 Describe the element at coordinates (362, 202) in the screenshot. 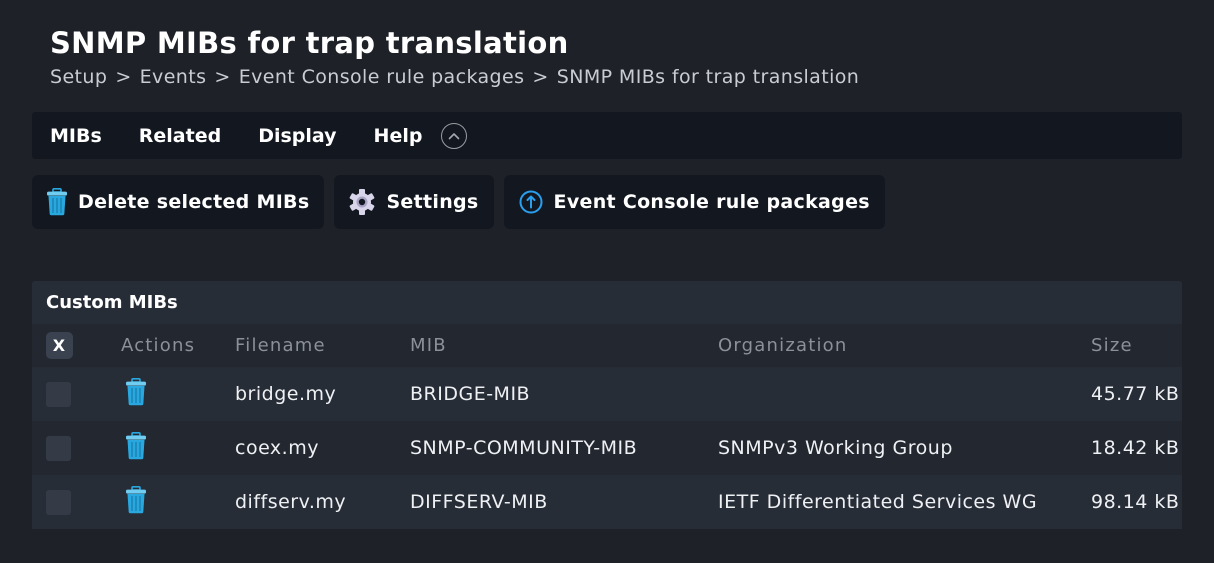

I see `gear-icon` at that location.